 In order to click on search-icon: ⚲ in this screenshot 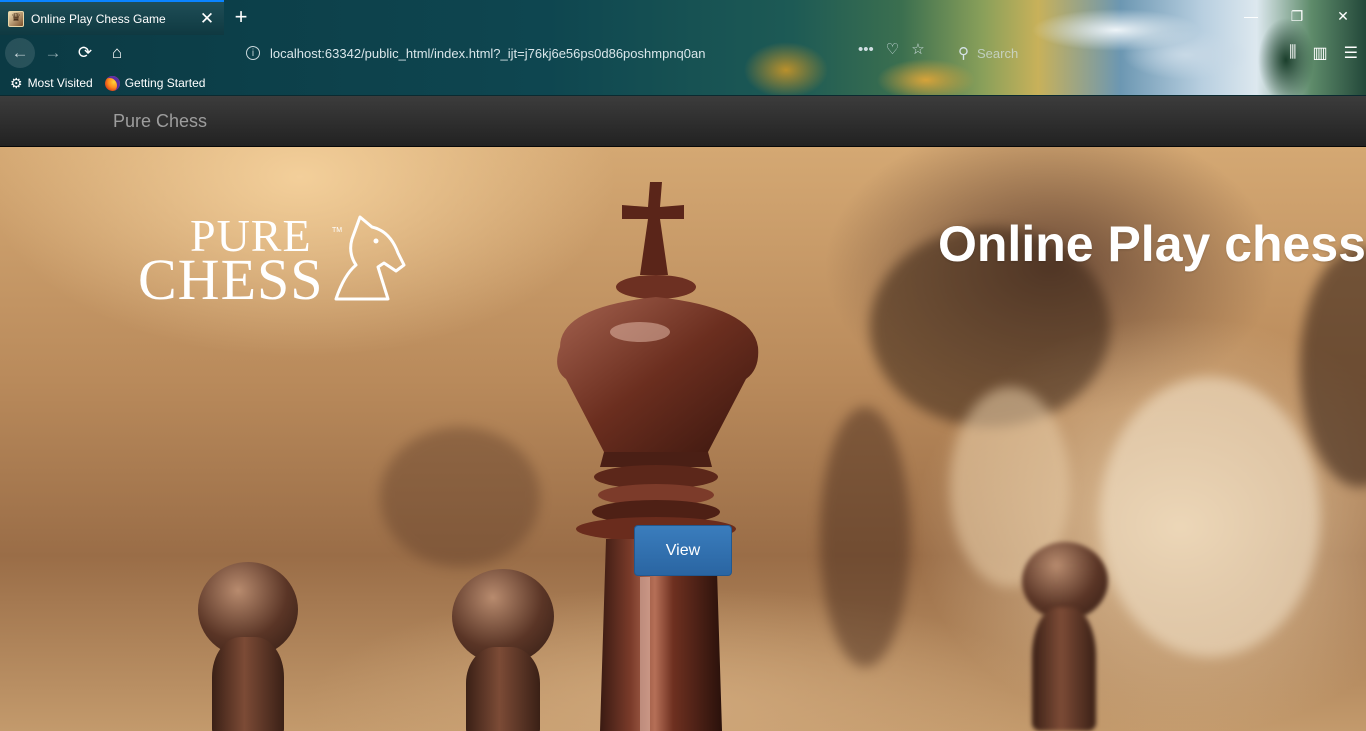, I will do `click(963, 53)`.